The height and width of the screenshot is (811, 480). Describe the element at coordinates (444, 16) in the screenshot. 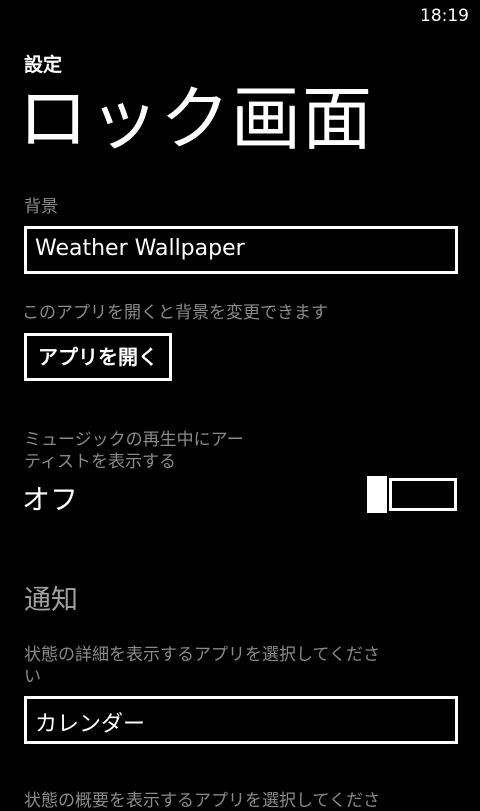

I see `clock: 18:19` at that location.